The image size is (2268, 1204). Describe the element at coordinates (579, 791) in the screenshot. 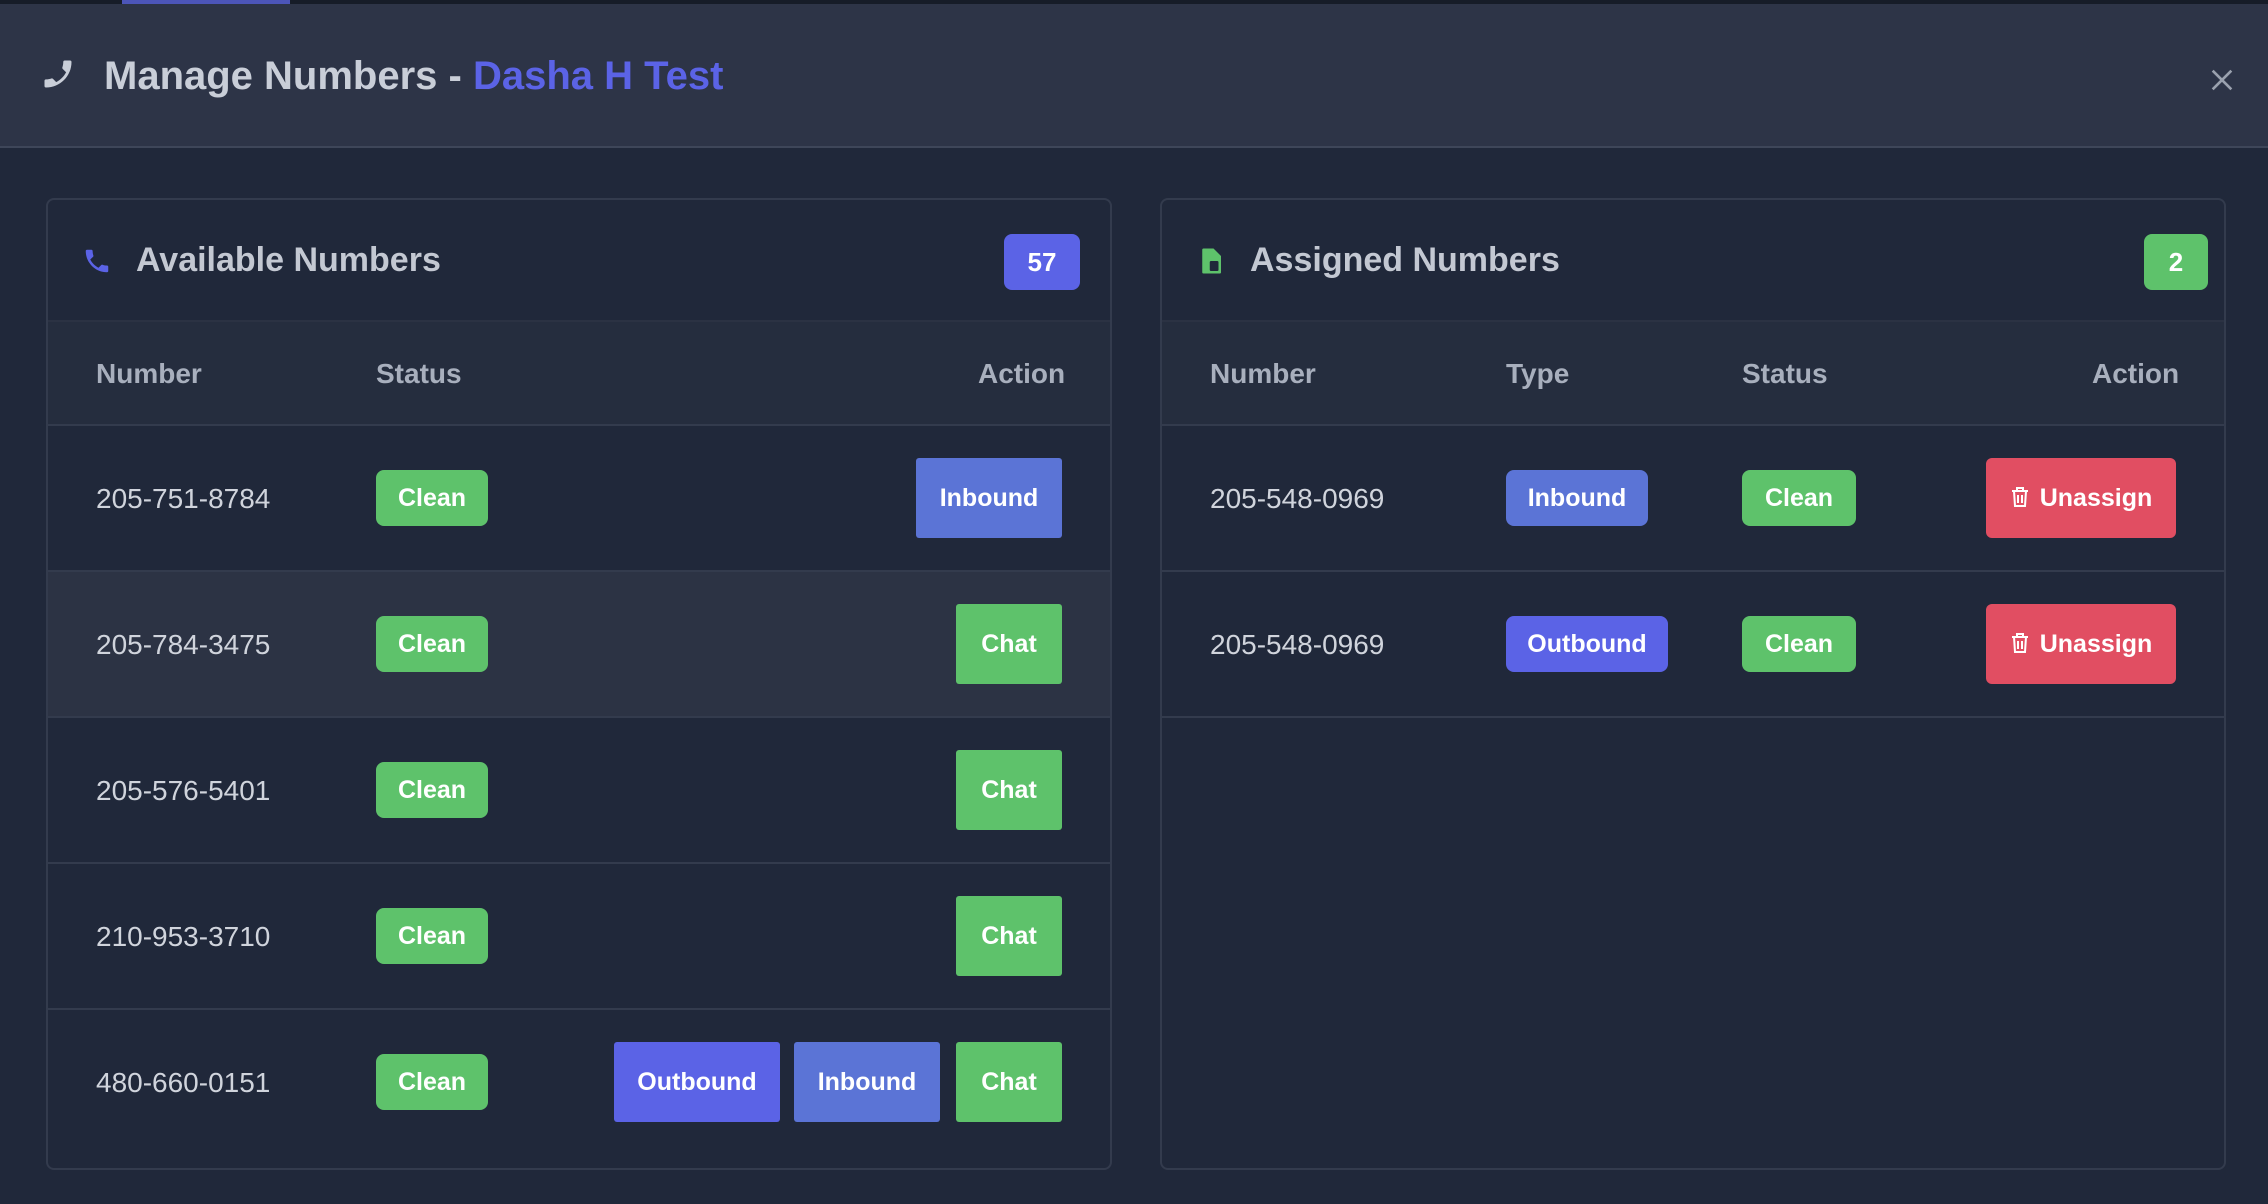

I see `table-row: 205-576-5401 Clean Chat` at that location.